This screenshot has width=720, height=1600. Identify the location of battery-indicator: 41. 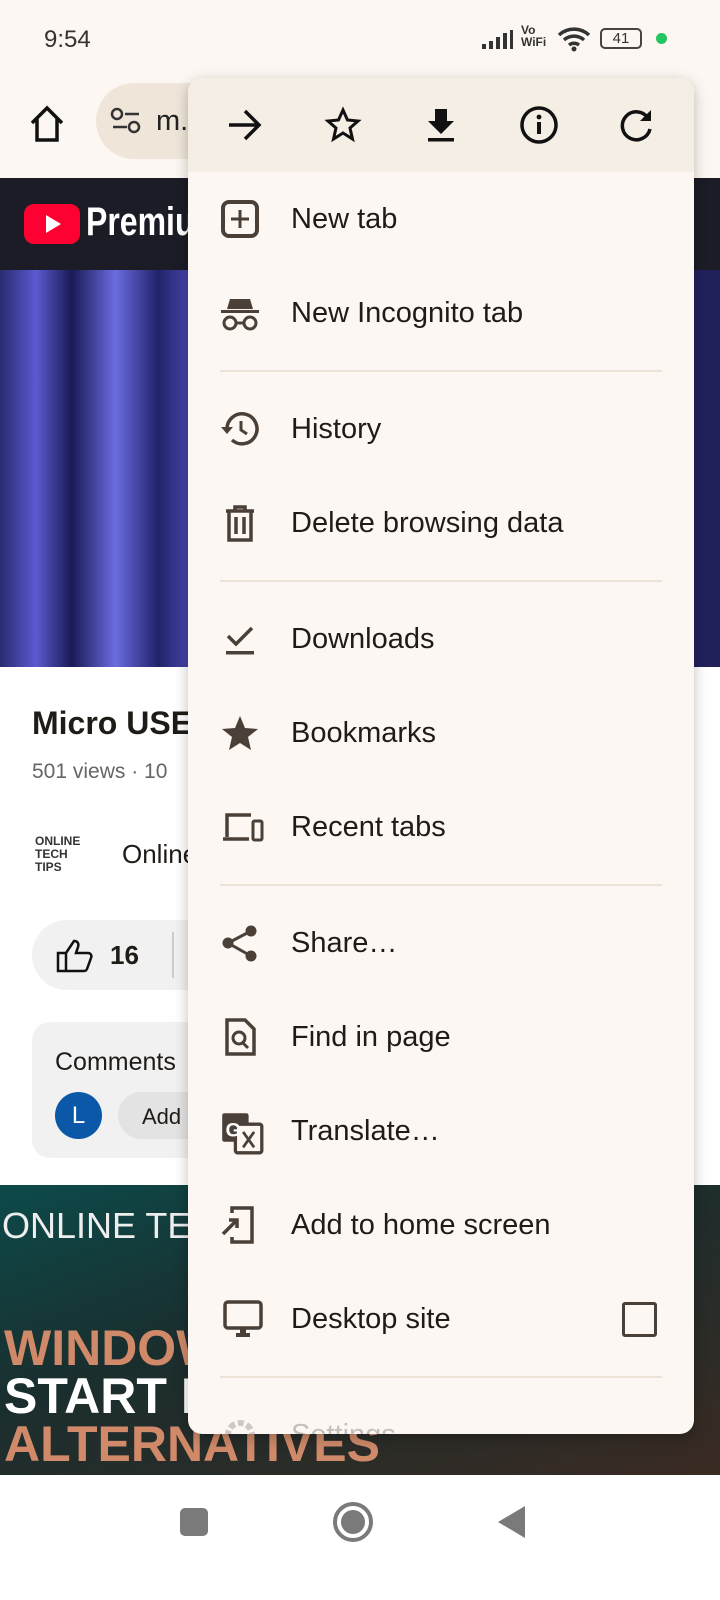
(621, 38).